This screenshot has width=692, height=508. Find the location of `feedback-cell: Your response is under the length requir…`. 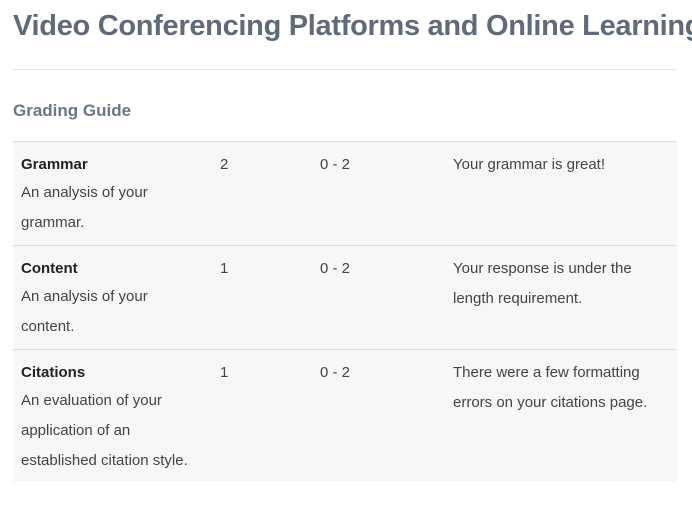

feedback-cell: Your response is under the length requir… is located at coordinates (542, 283).